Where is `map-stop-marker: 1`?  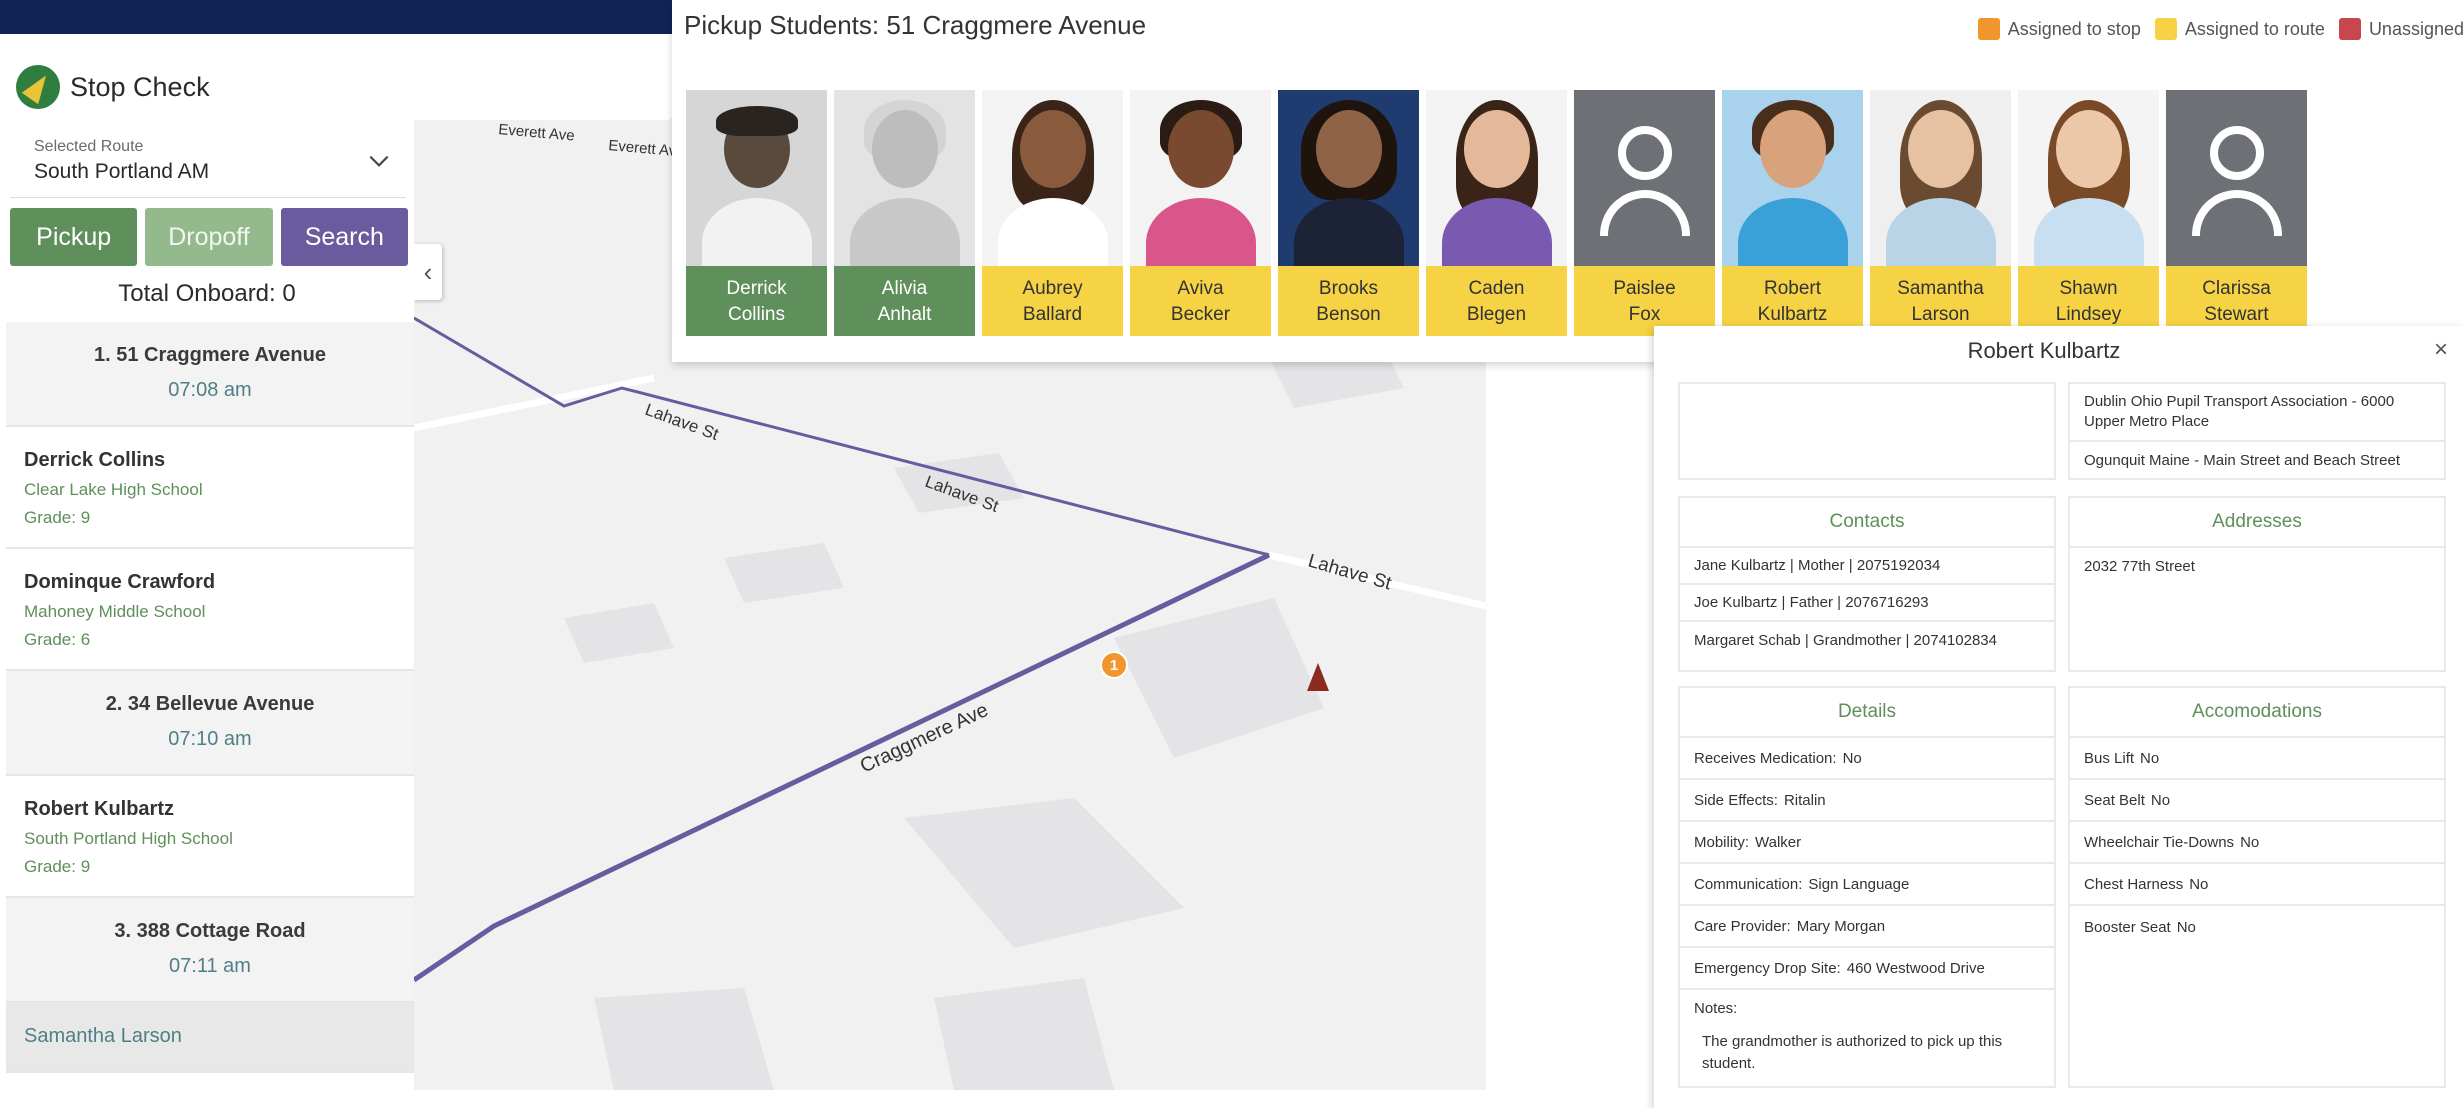
map-stop-marker: 1 is located at coordinates (1114, 665).